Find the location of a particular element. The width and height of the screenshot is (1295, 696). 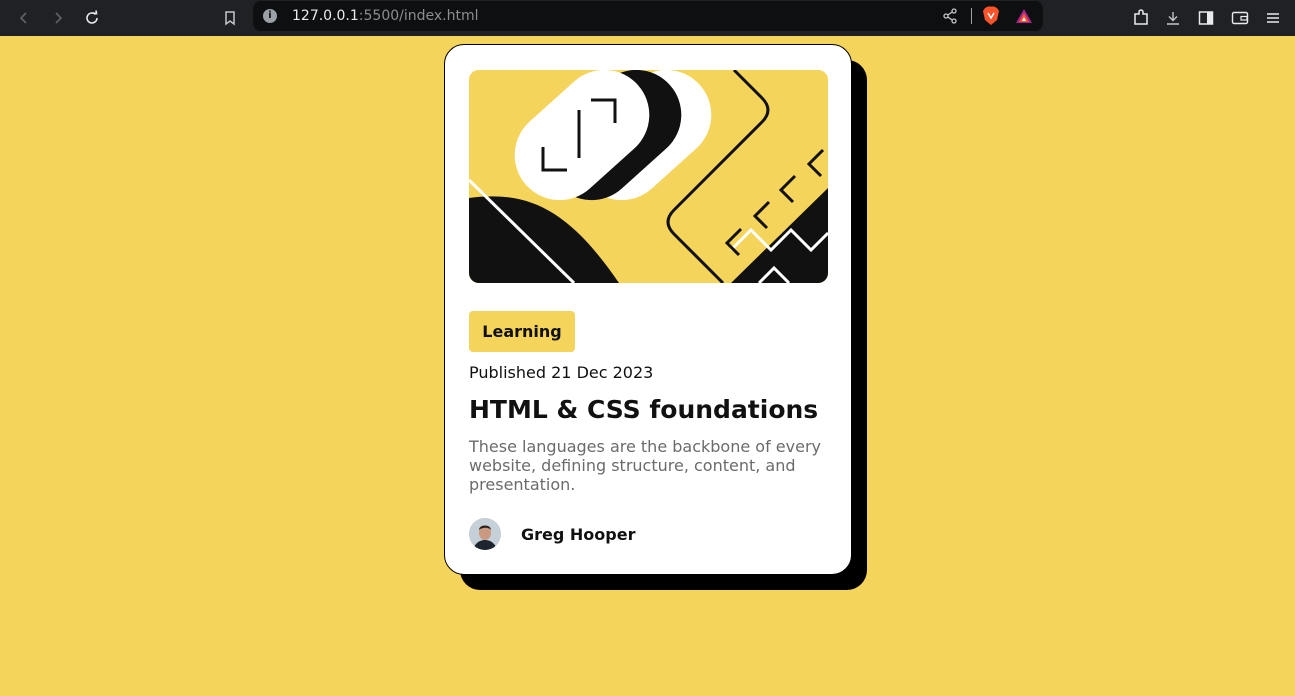

sidebar-icon is located at coordinates (1206, 18).